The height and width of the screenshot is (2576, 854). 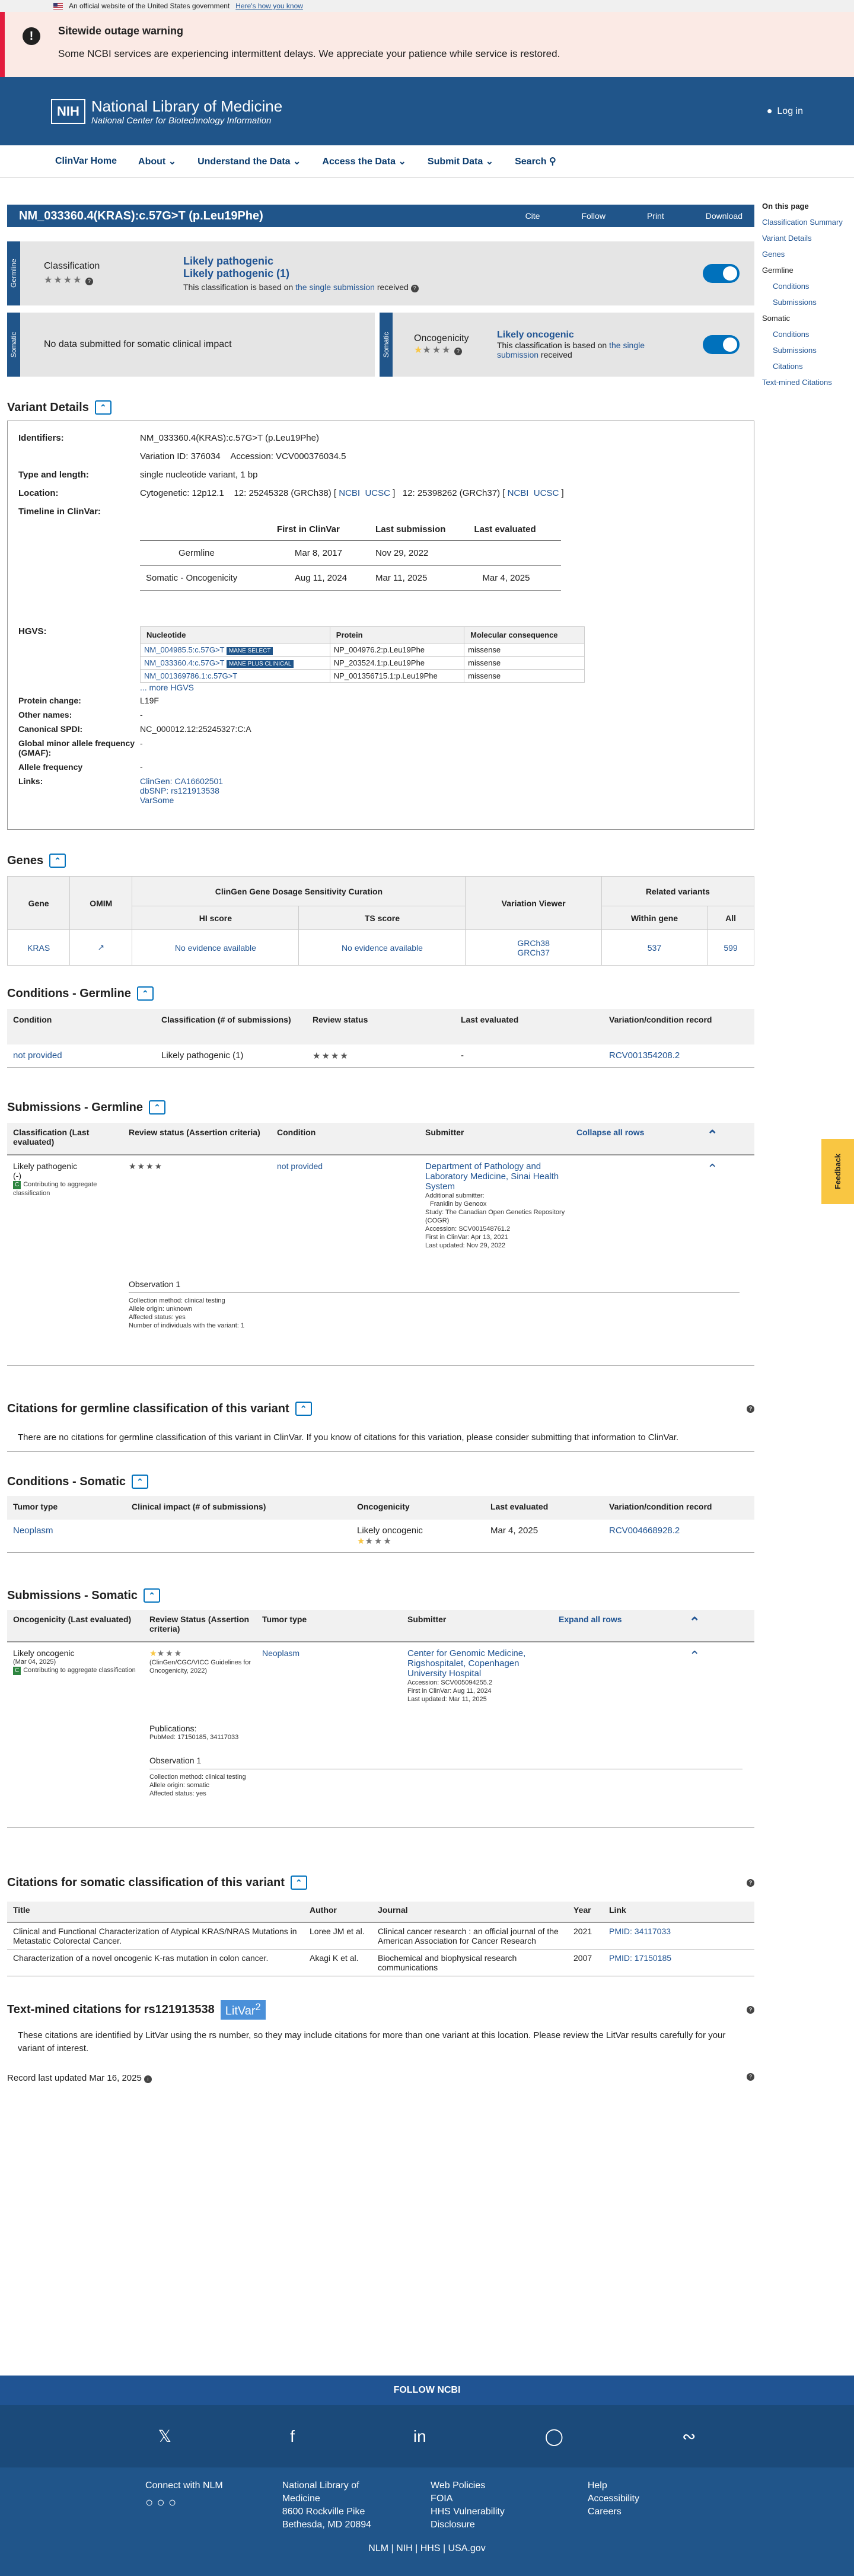 What do you see at coordinates (165, 2436) in the screenshot?
I see `x-icon: 𝕏` at bounding box center [165, 2436].